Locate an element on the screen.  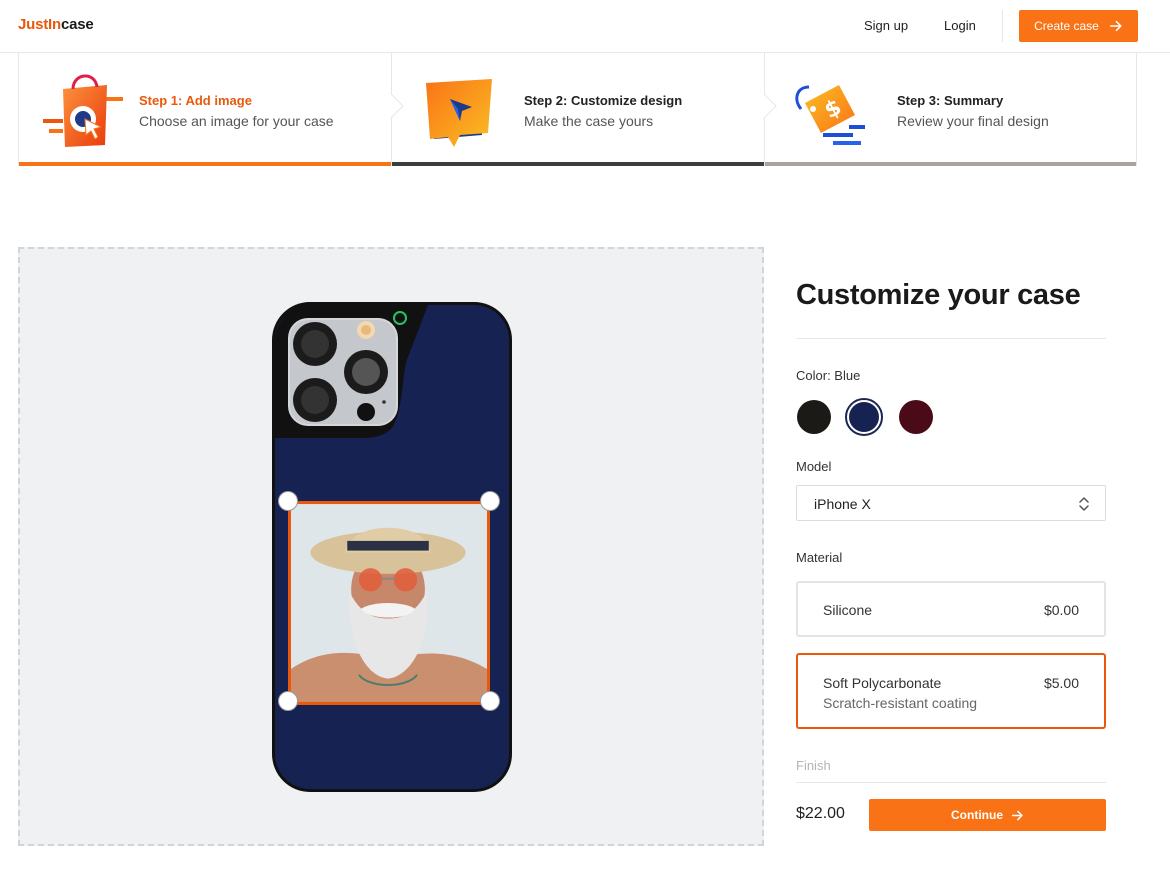
material-price: $5.00 is located at coordinates (1061, 683).